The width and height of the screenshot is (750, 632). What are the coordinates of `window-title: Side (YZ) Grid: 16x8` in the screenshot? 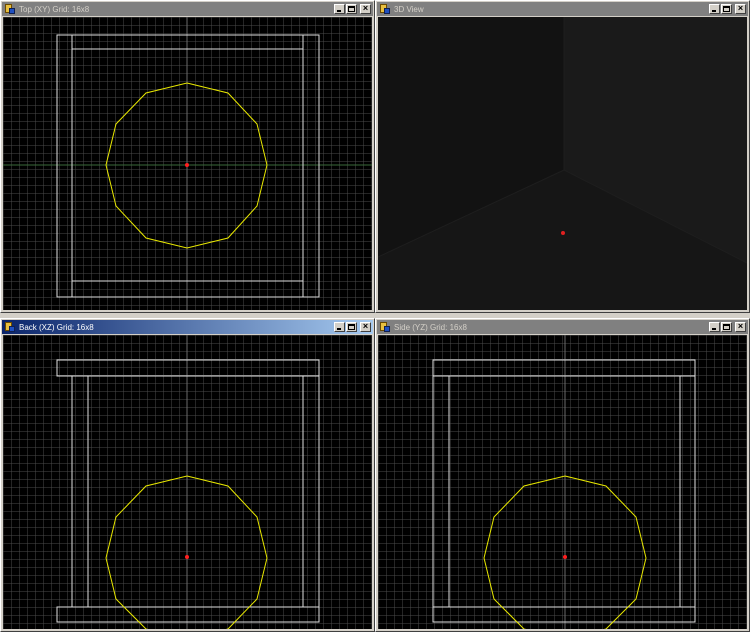 It's located at (430, 327).